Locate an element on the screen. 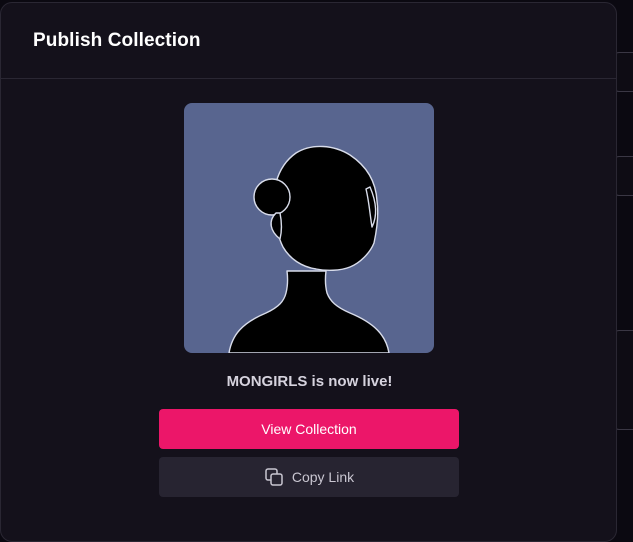  modal-title: Publish Collection is located at coordinates (117, 41).